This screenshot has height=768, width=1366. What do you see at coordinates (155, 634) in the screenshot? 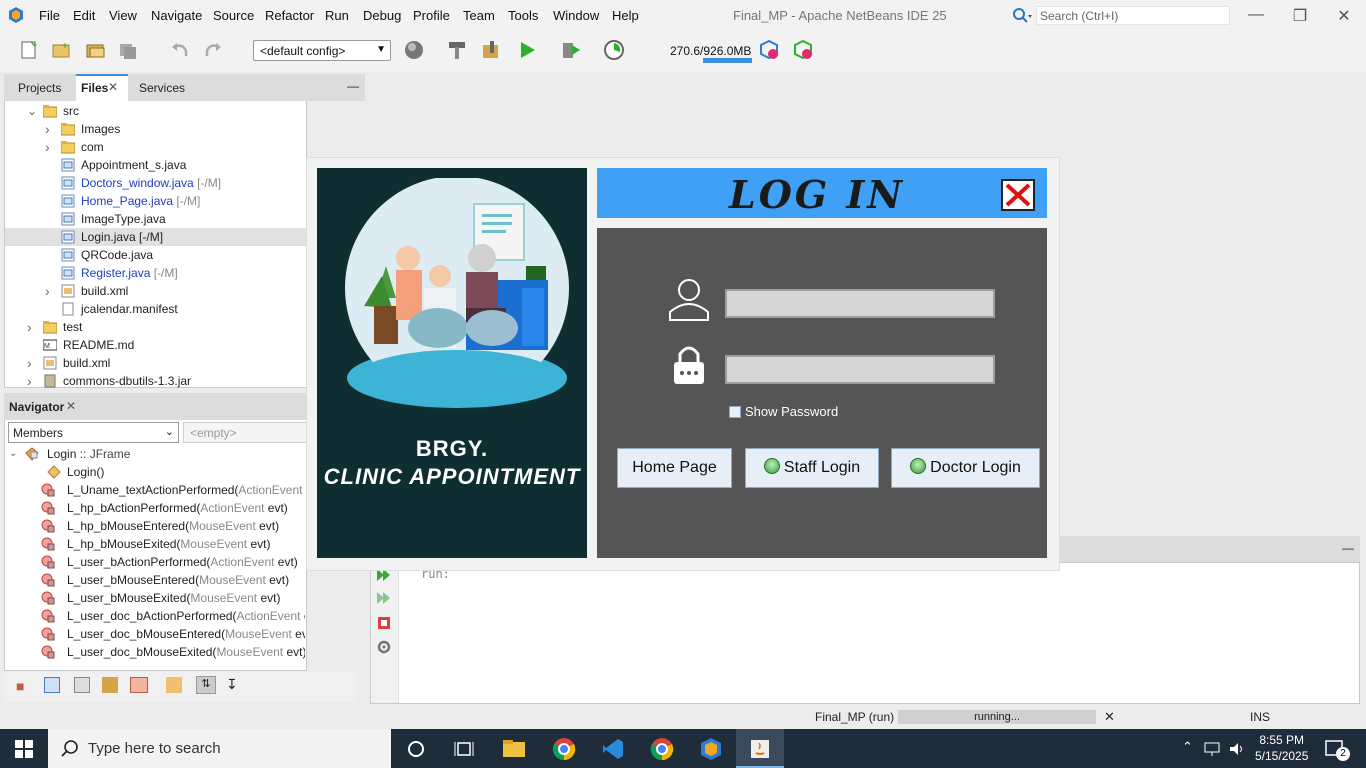
I see `navigator-member: L_user_doc_bMouseEntered(MouseEvent evt)` at bounding box center [155, 634].